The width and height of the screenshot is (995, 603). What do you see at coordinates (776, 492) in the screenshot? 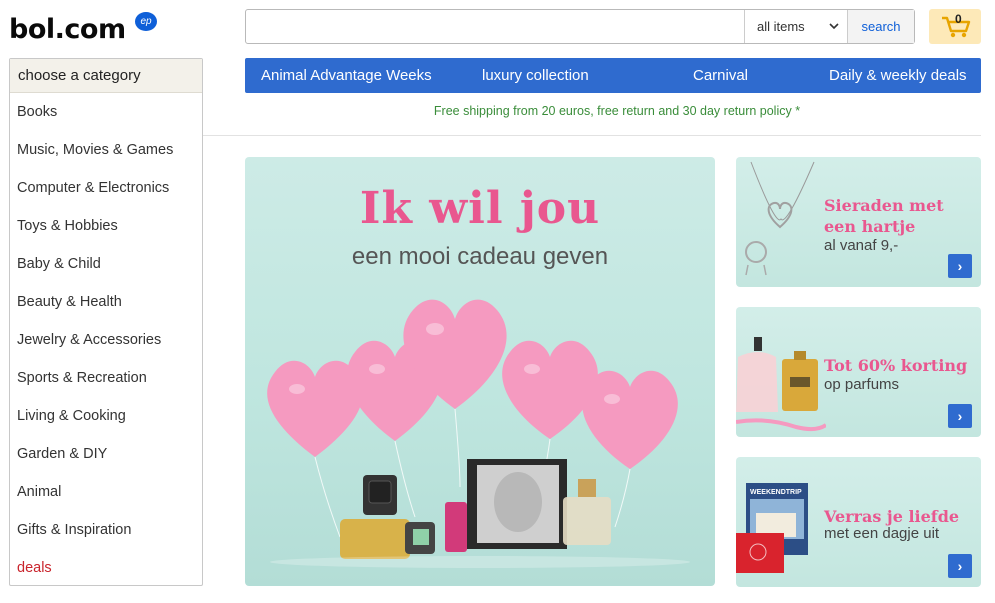
I see `gift-box-tag: WEEKENDTRIP` at bounding box center [776, 492].